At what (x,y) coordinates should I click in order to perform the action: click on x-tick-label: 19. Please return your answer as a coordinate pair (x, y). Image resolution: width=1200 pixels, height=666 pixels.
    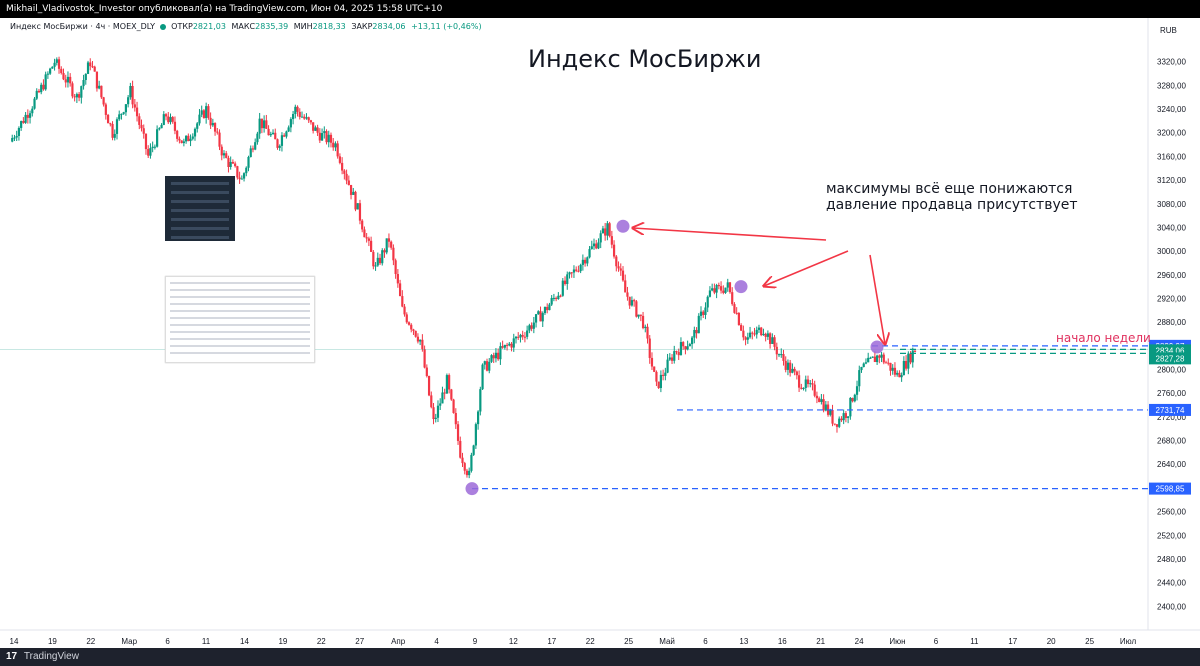
    Looking at the image, I should click on (282, 641).